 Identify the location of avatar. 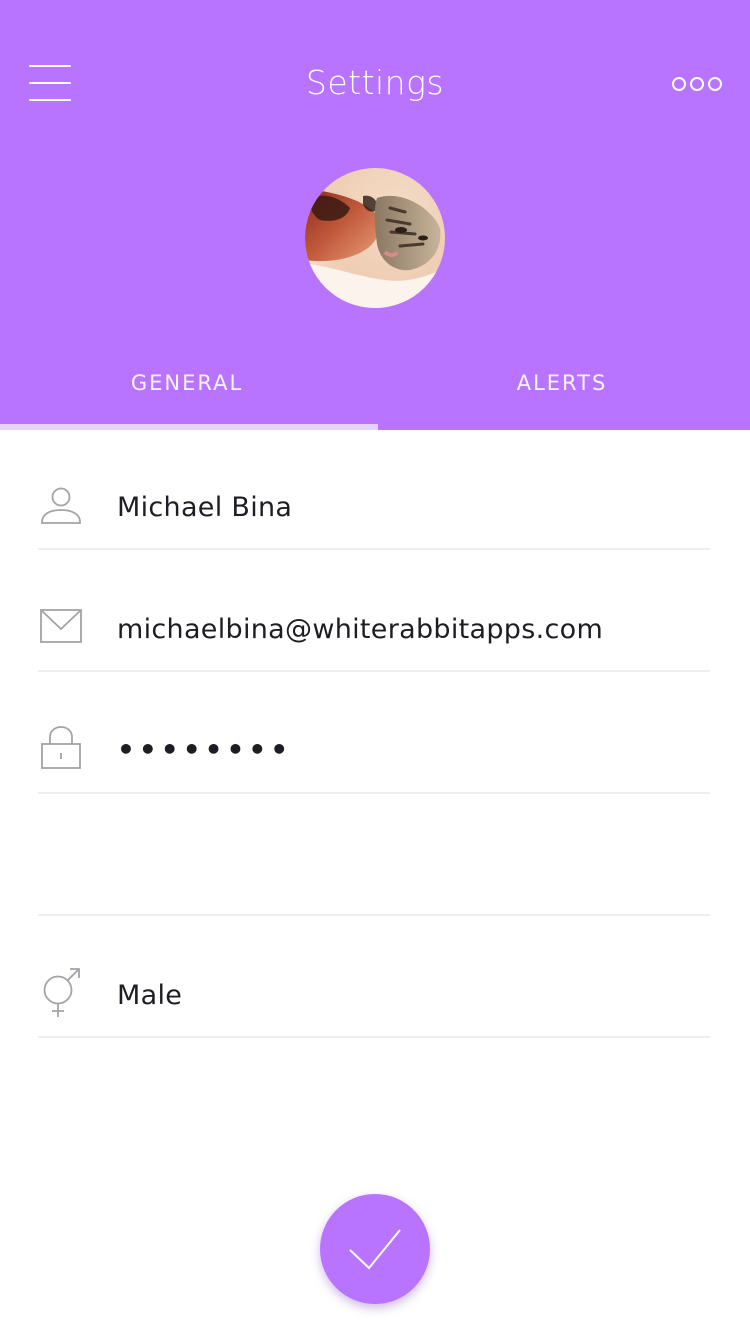
(375, 238).